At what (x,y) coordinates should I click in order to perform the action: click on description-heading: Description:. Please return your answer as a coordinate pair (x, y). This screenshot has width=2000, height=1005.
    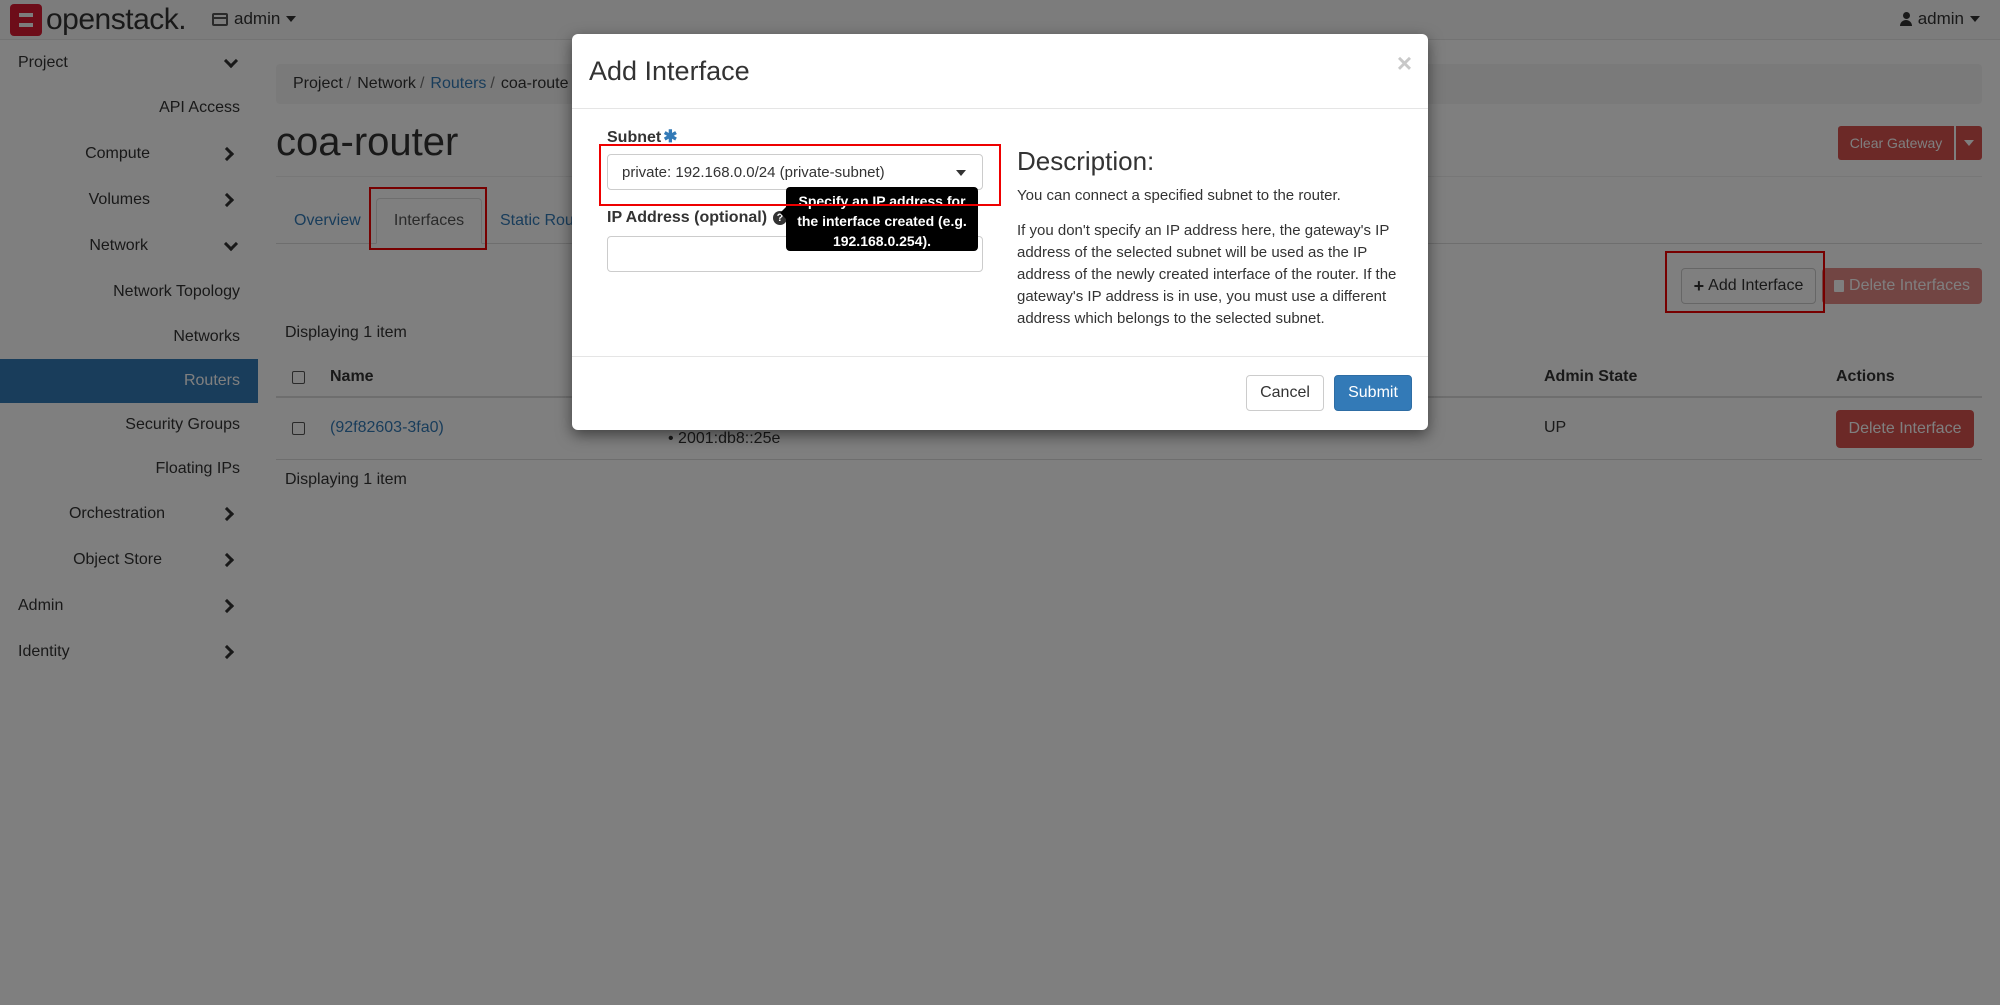
    Looking at the image, I should click on (1086, 161).